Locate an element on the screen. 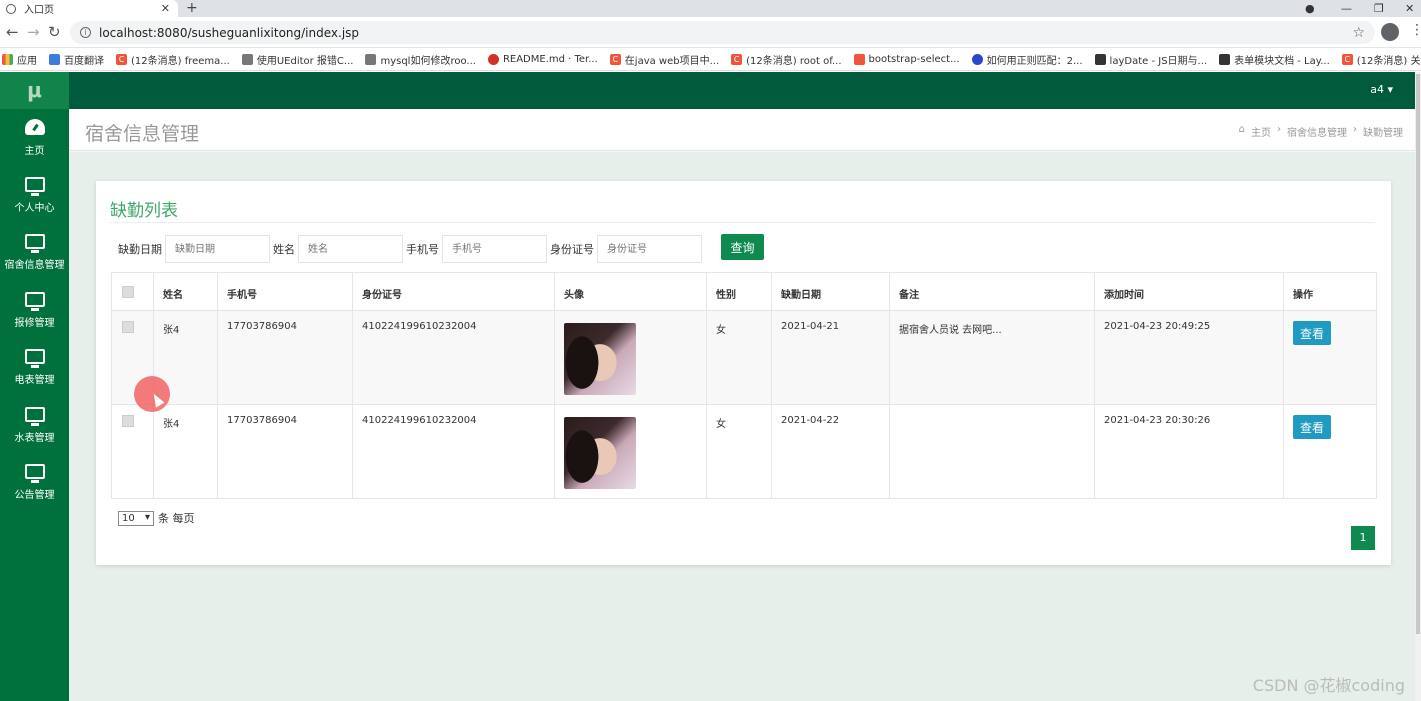 The width and height of the screenshot is (1421, 701). profile-avatar-icon is located at coordinates (1390, 32).